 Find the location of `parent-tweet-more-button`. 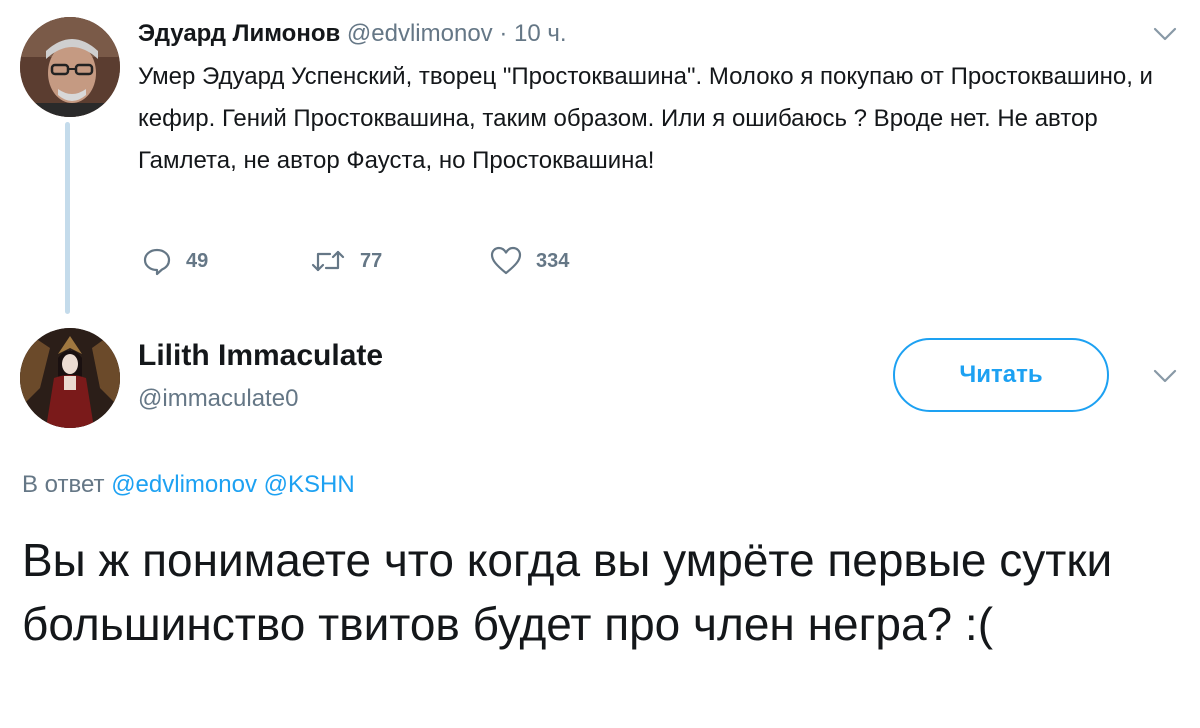

parent-tweet-more-button is located at coordinates (1165, 34).